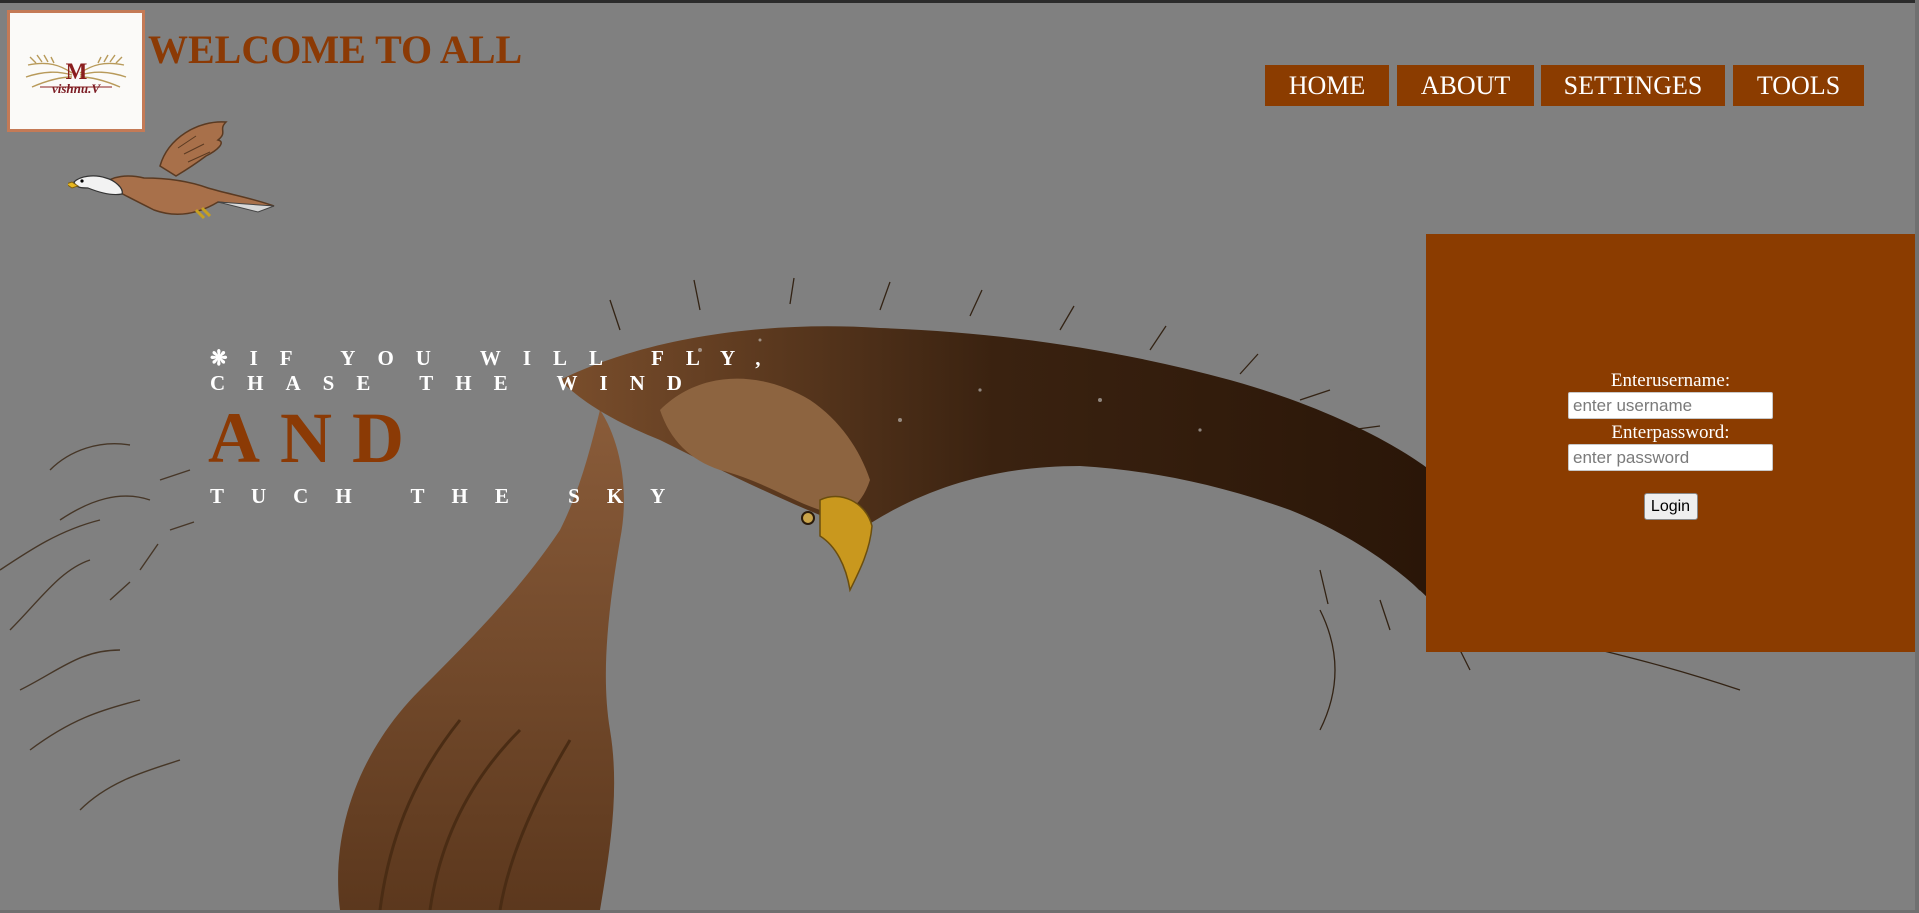 The height and width of the screenshot is (913, 1919). I want to click on nav-about-button: ABOUT, so click(1465, 85).